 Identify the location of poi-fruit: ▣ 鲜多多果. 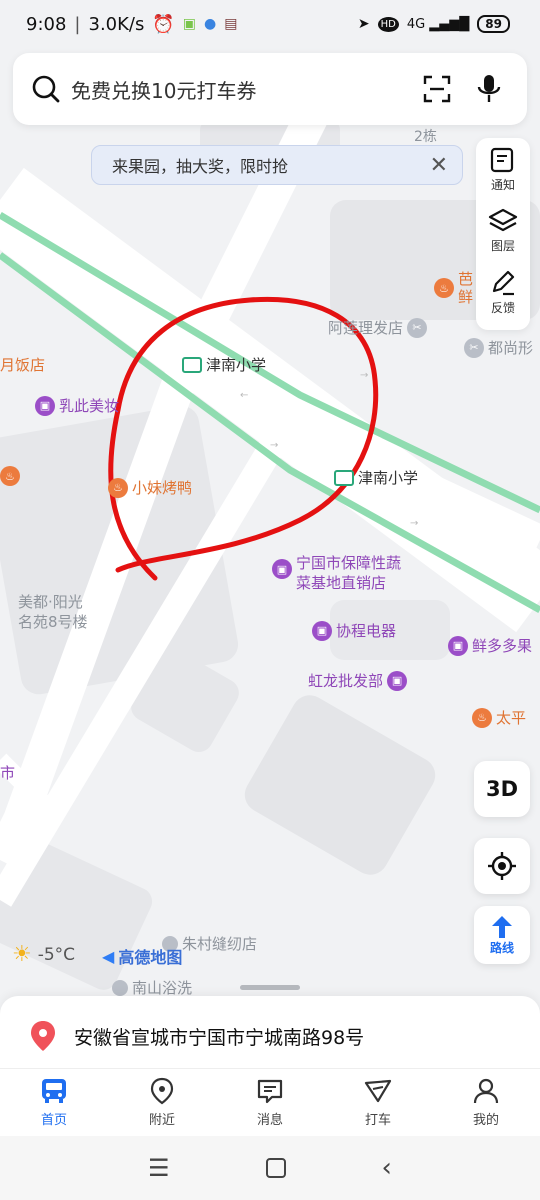
(490, 645).